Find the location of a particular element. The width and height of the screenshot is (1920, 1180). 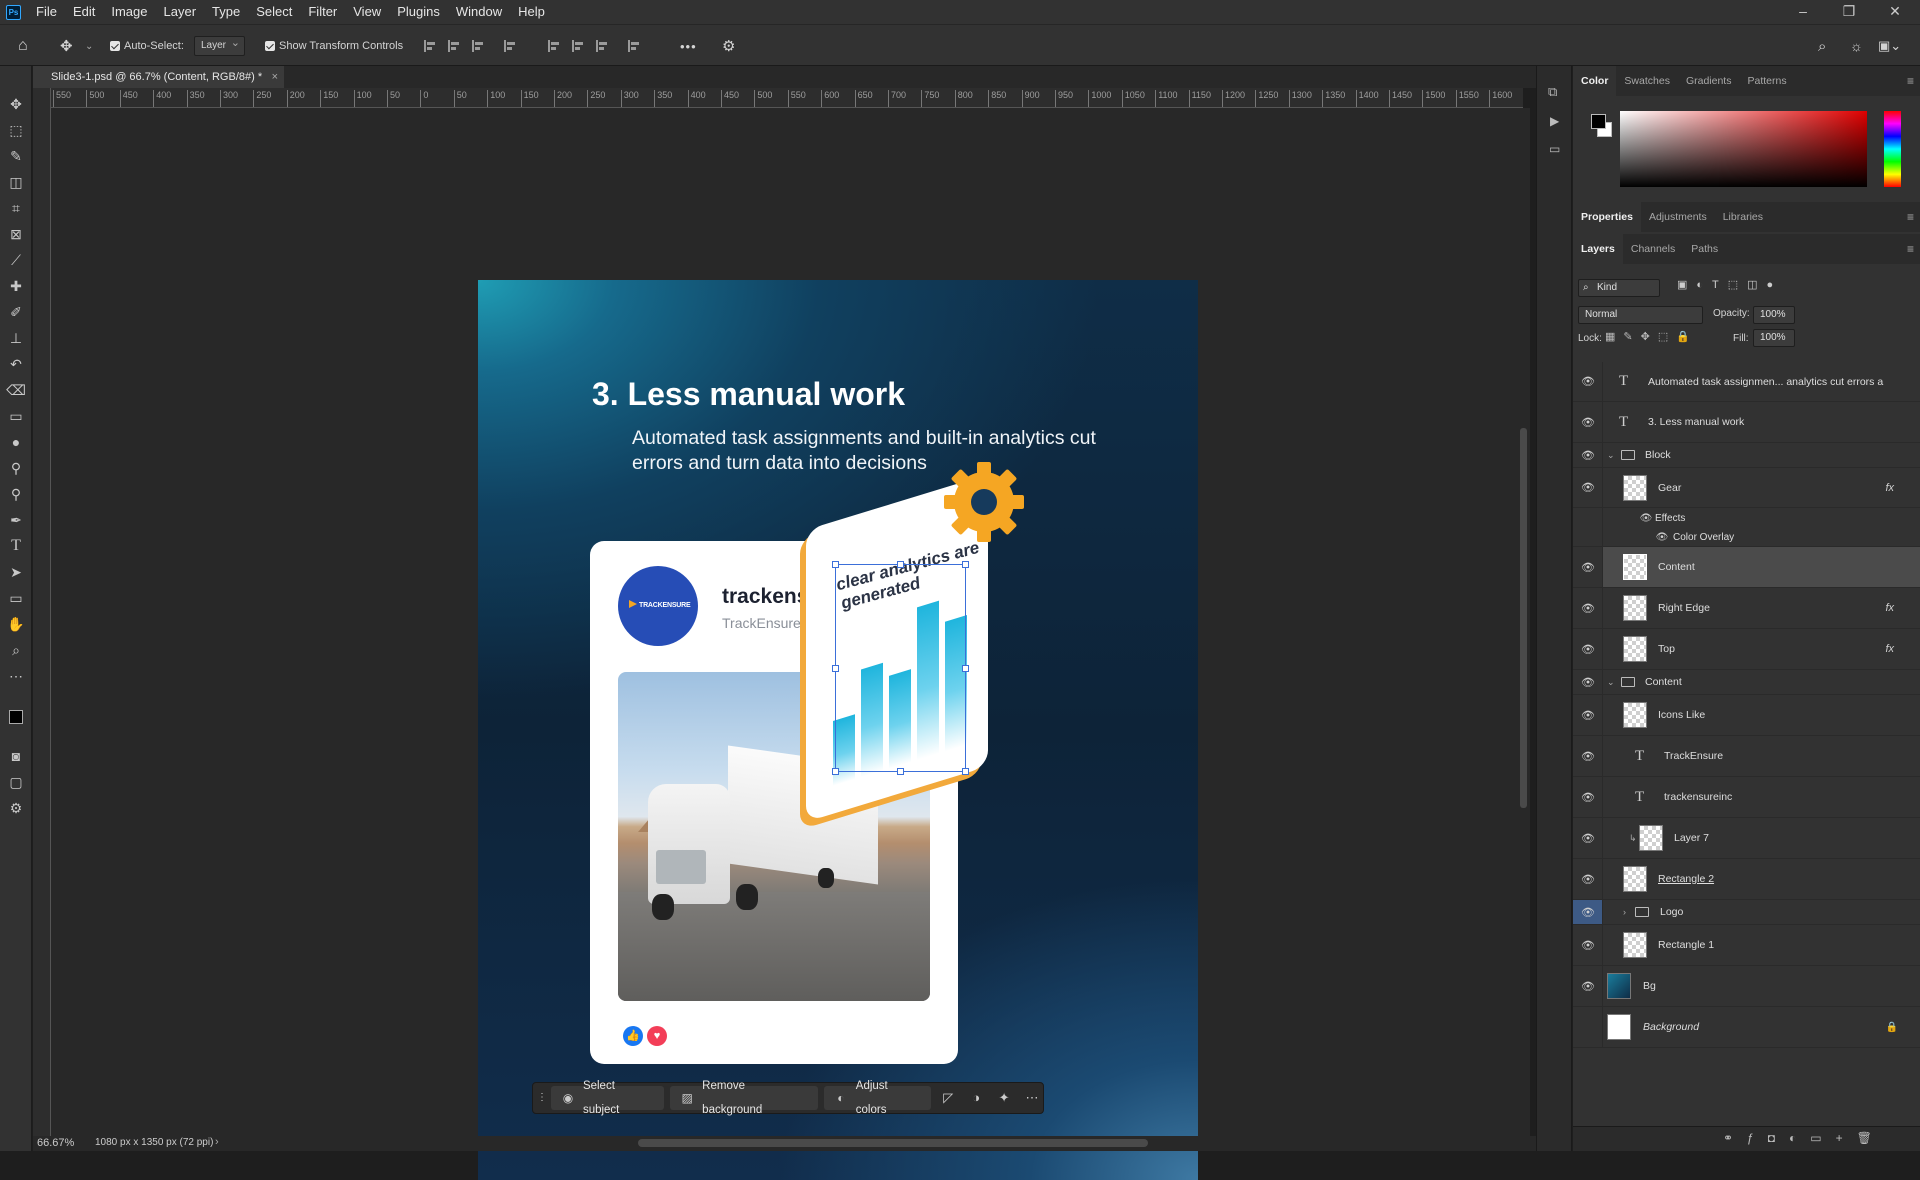

generative-fill-icon: ⚙ is located at coordinates (16, 808).